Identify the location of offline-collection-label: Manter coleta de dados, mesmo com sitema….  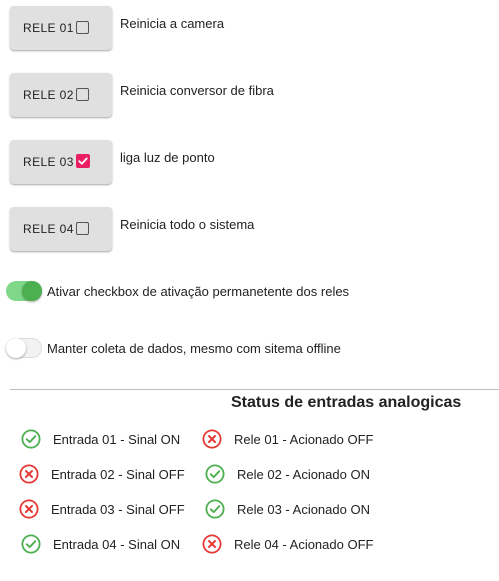
(194, 348).